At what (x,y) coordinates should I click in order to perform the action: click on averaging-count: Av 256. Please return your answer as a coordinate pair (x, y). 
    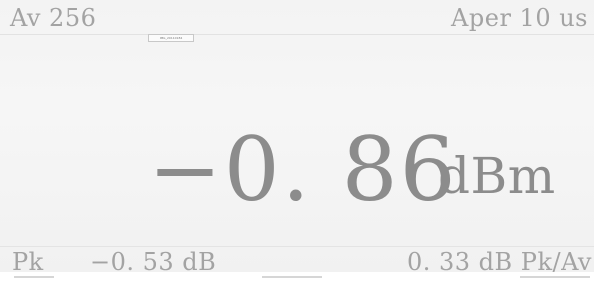
    Looking at the image, I should click on (53, 18).